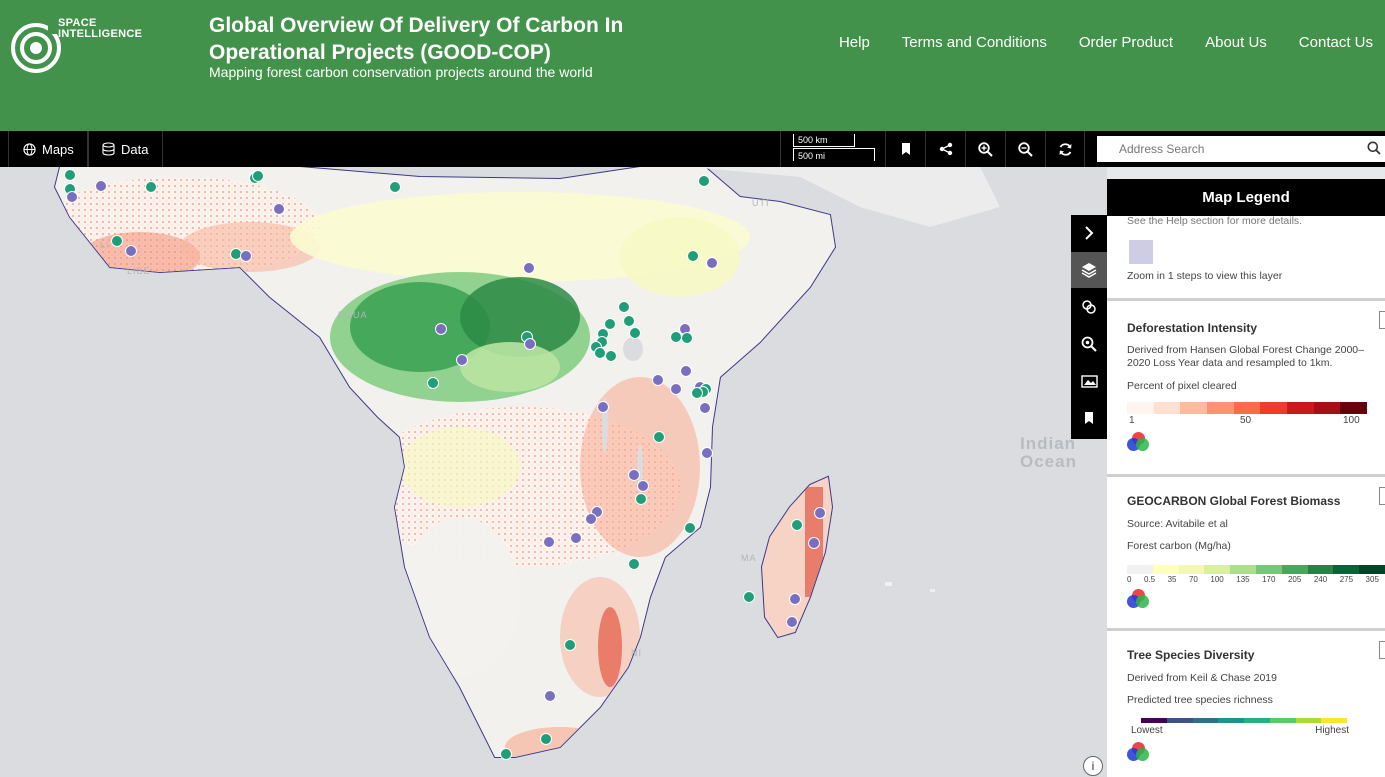  What do you see at coordinates (1065, 149) in the screenshot?
I see `refresh-button` at bounding box center [1065, 149].